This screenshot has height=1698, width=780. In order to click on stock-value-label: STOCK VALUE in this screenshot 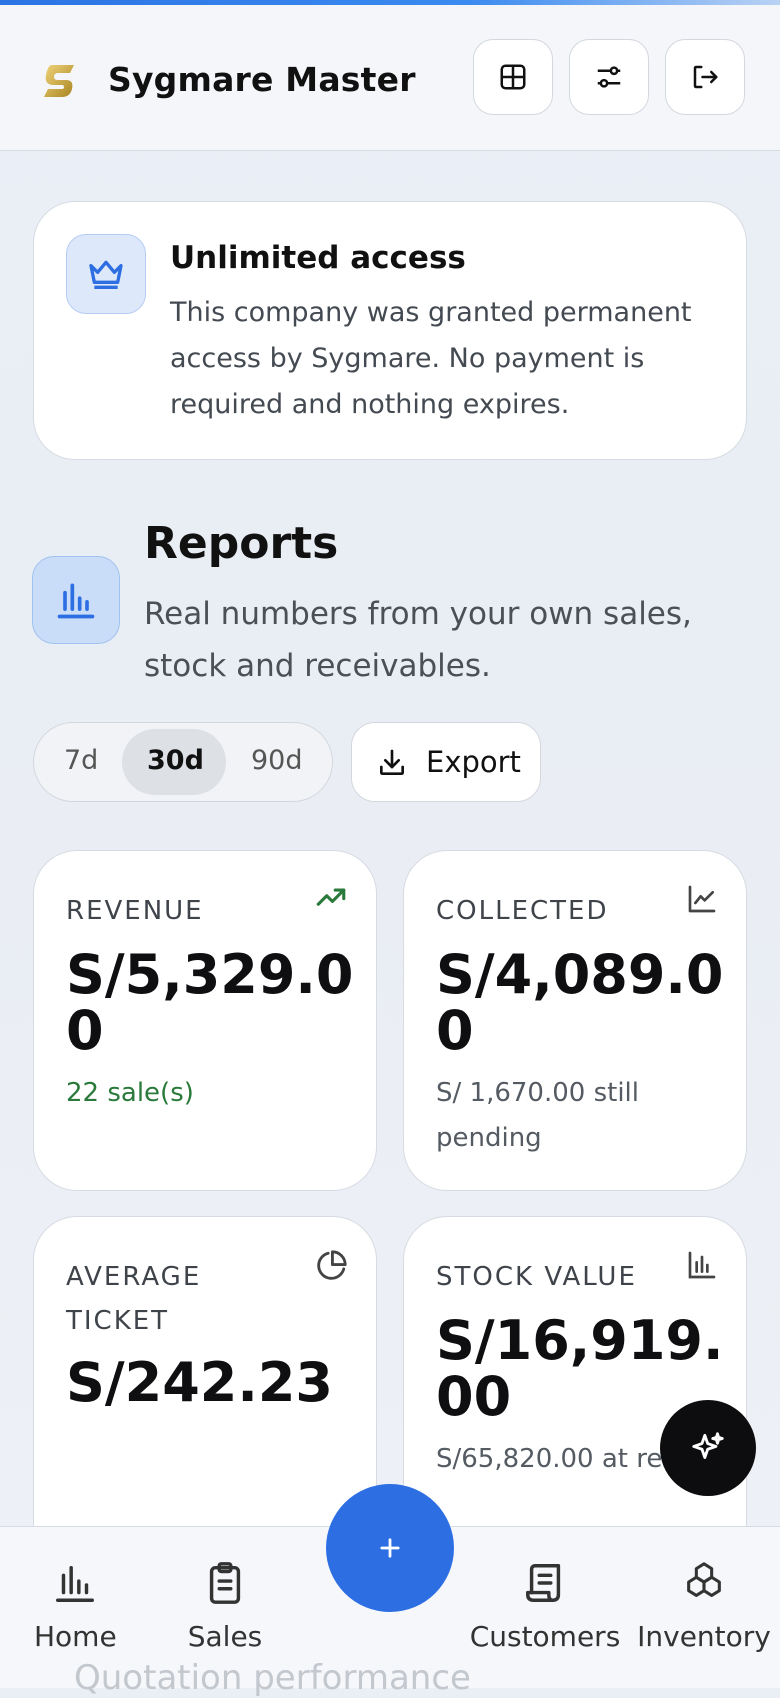, I will do `click(536, 1277)`.